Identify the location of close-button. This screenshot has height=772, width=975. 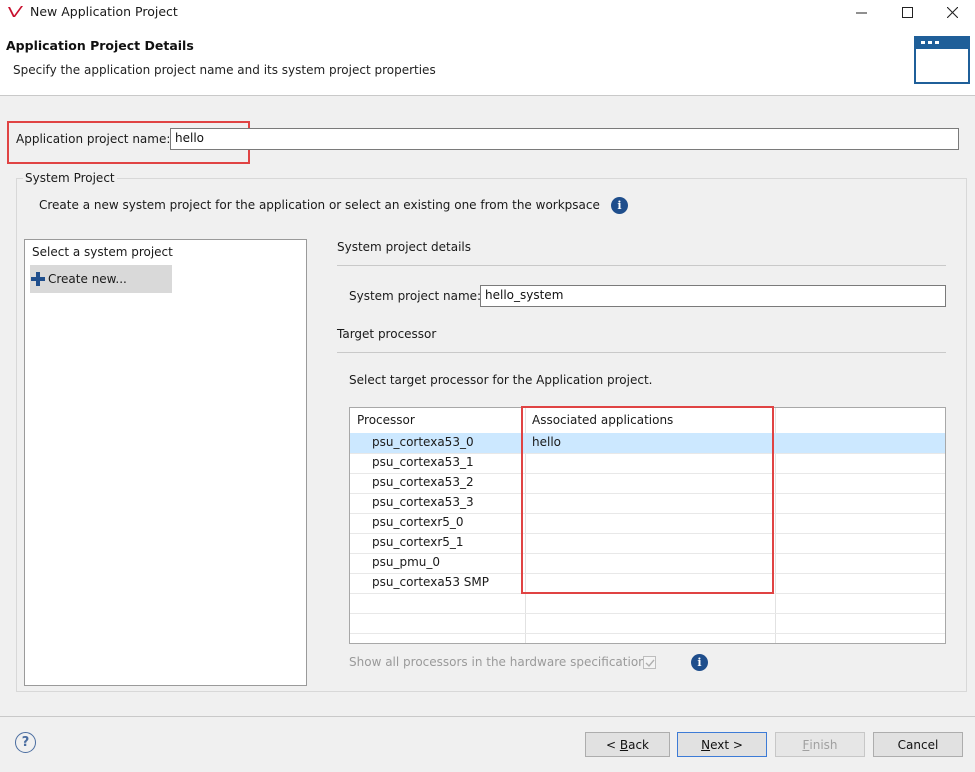
(952, 12).